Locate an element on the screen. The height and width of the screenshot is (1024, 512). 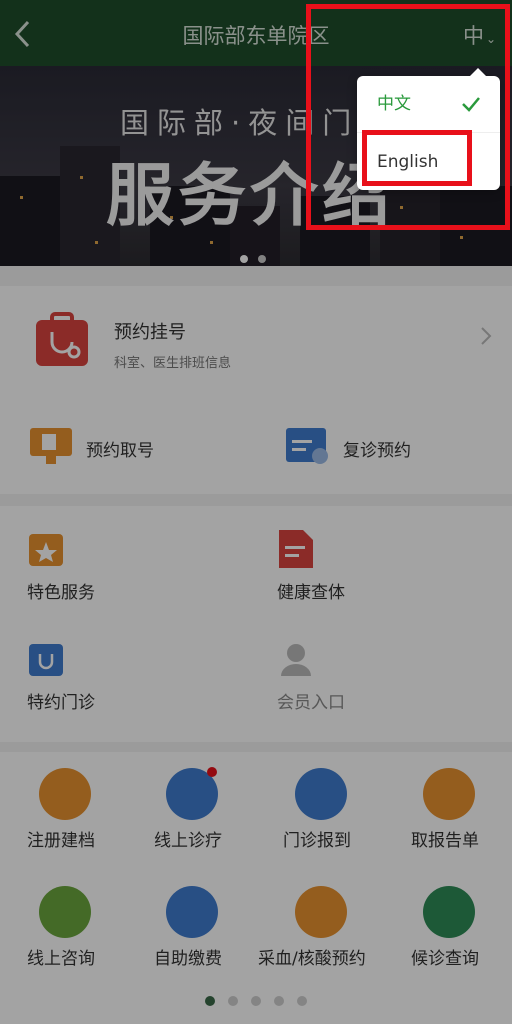
page-dots is located at coordinates (262, 1000).